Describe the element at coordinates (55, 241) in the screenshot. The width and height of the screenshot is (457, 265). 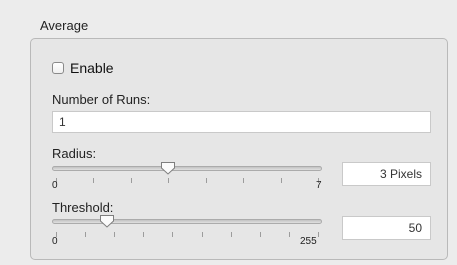
I see `threshold-min-label: 0` at that location.